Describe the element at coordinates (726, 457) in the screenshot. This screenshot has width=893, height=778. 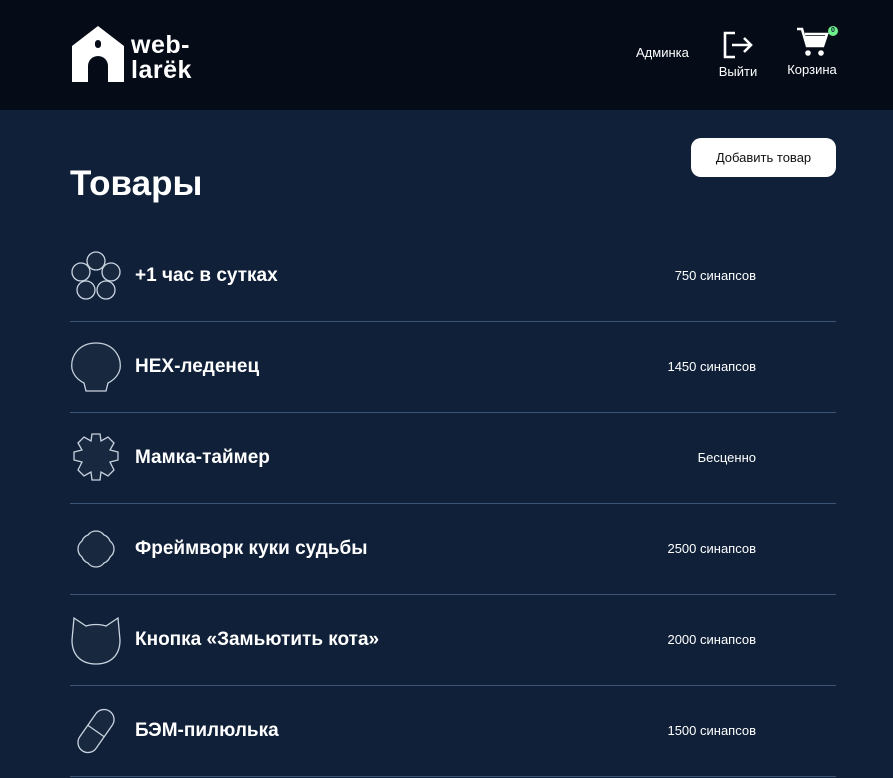
I see `product-price: Бесценно` at that location.